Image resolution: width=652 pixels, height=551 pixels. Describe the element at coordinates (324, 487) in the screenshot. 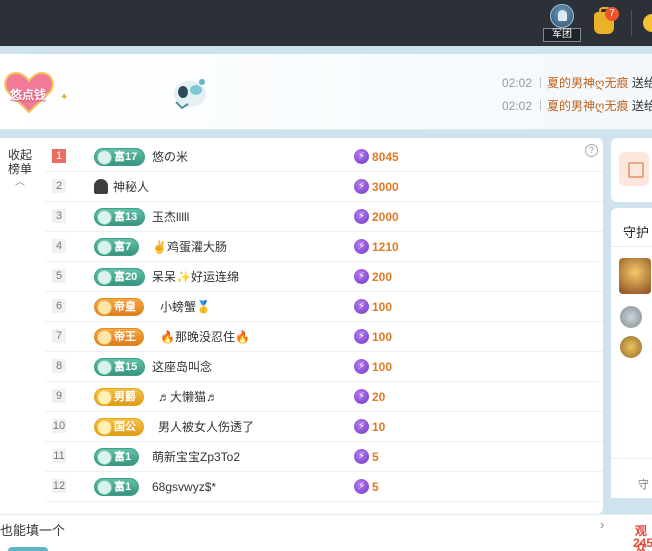

I see `rank-row: 12 富1 68gsvwyz$* ⚡ 5` at that location.